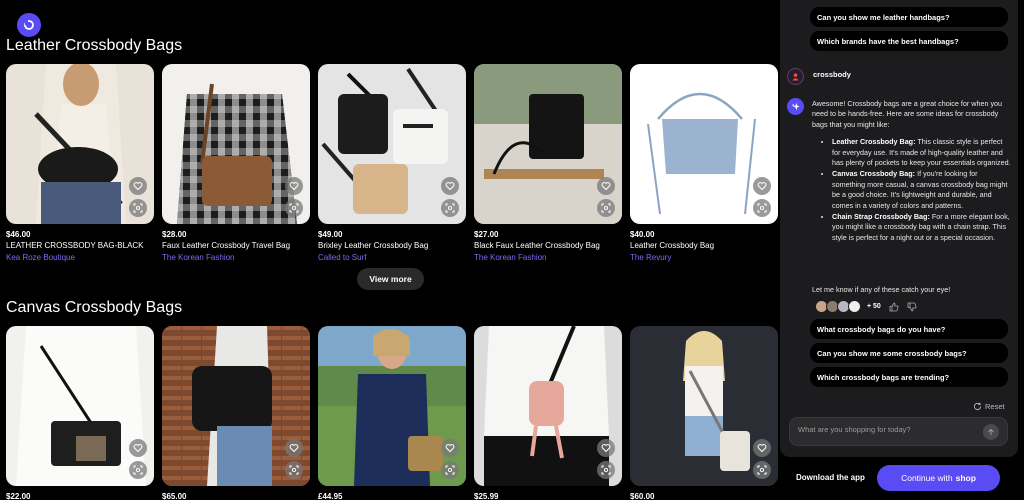  Describe the element at coordinates (854, 306) in the screenshot. I see `reaction-avatar` at that location.